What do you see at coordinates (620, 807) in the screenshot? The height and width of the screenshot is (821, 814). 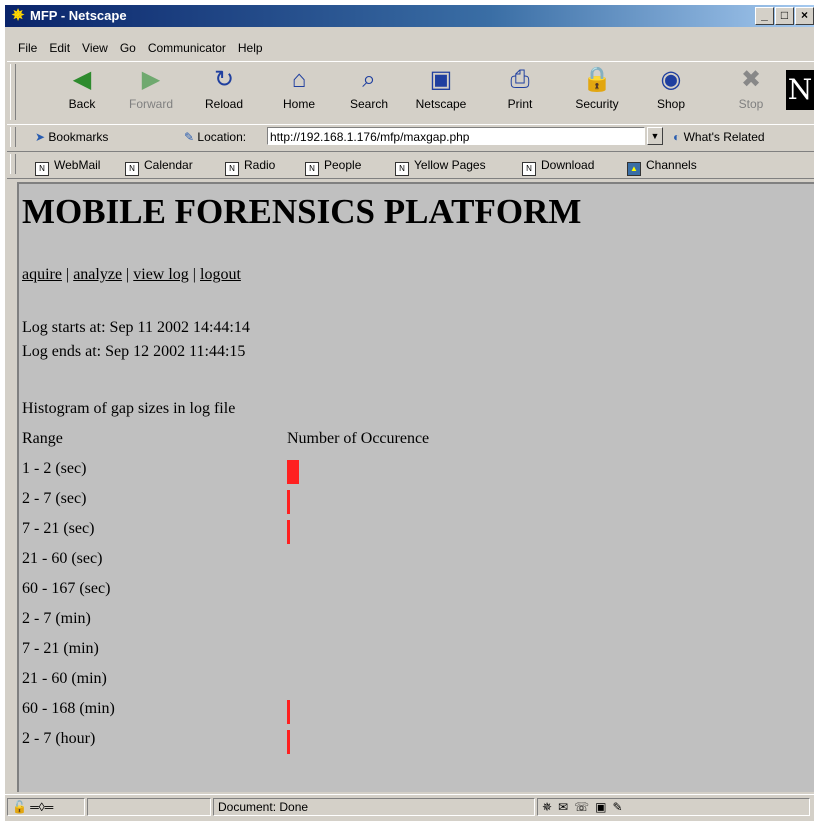 I see `component-composer-icon: ✎` at bounding box center [620, 807].